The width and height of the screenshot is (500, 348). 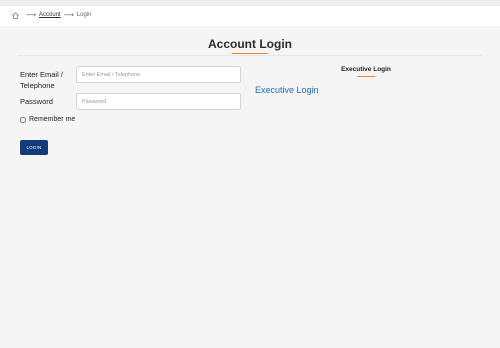 I want to click on executive-heading: Executive Login, so click(x=366, y=69).